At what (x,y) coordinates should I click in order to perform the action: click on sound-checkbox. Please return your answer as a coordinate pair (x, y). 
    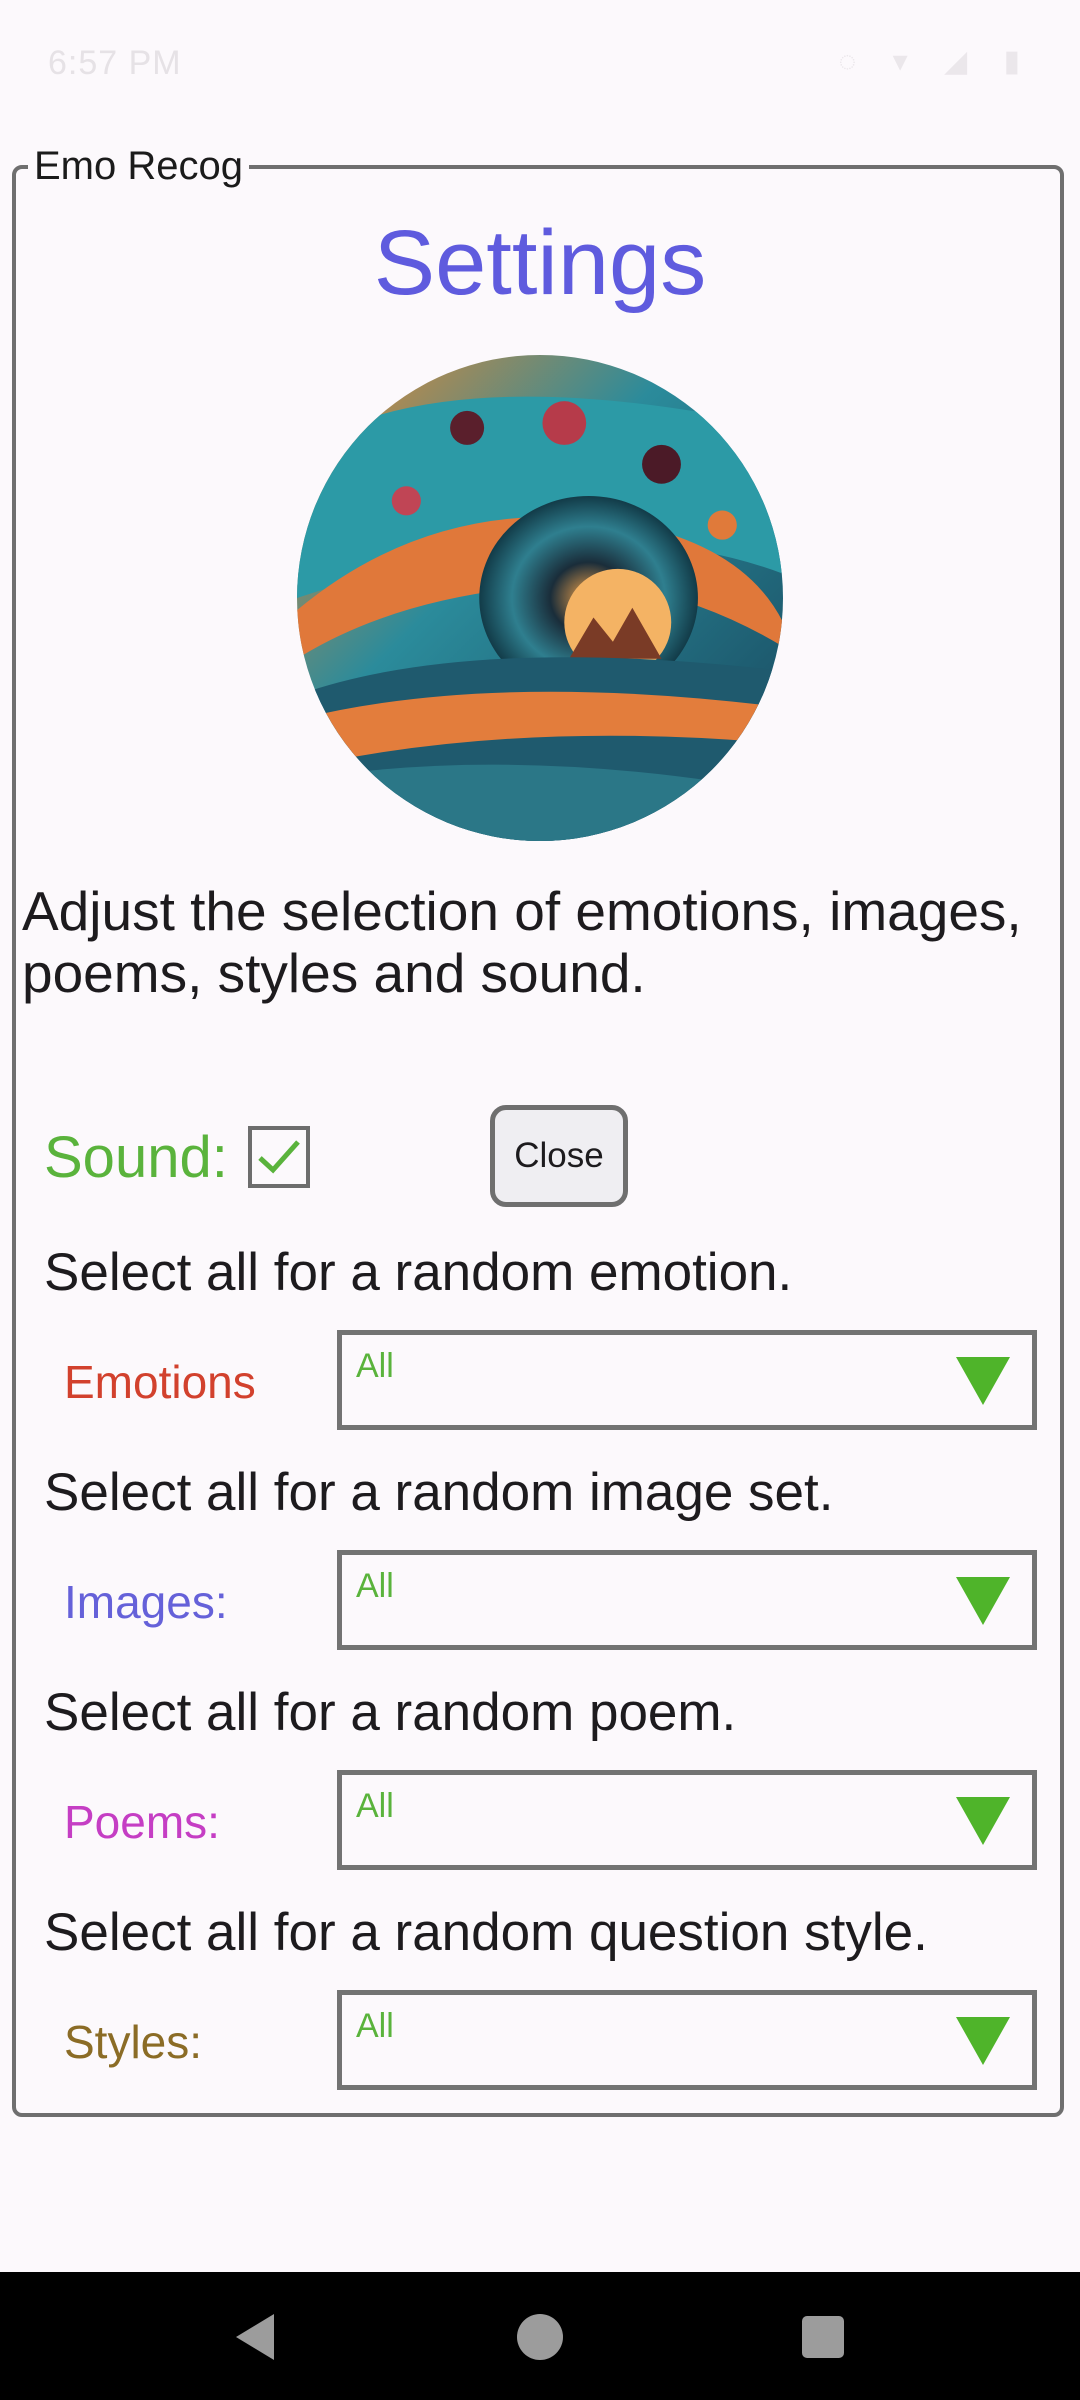
    Looking at the image, I should click on (279, 1157).